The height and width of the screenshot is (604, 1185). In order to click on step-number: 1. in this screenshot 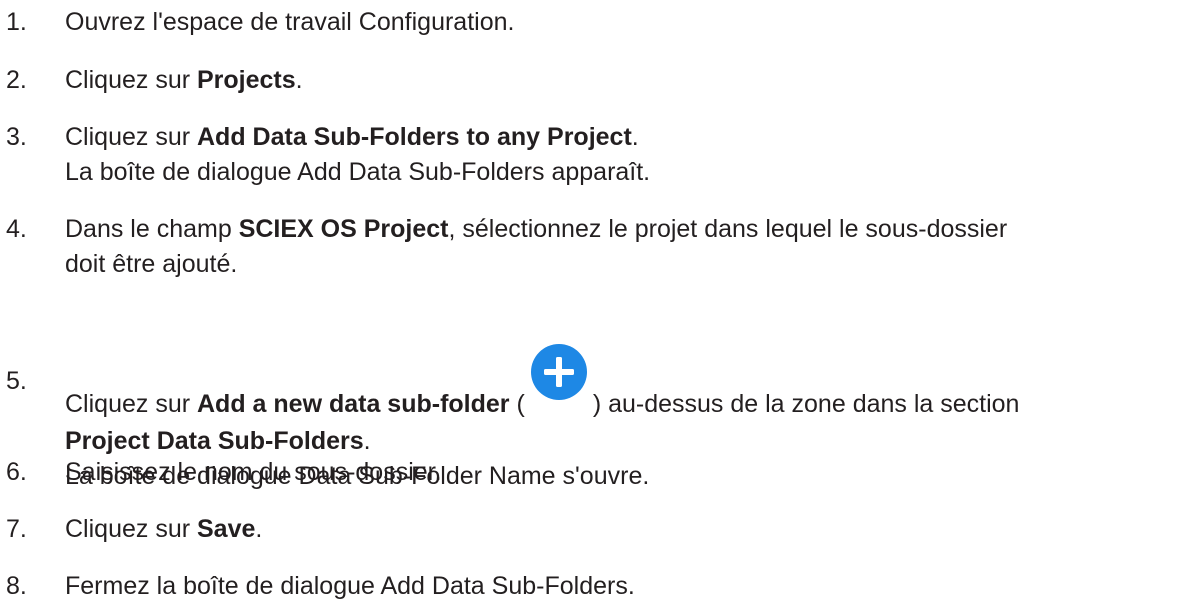, I will do `click(16, 22)`.